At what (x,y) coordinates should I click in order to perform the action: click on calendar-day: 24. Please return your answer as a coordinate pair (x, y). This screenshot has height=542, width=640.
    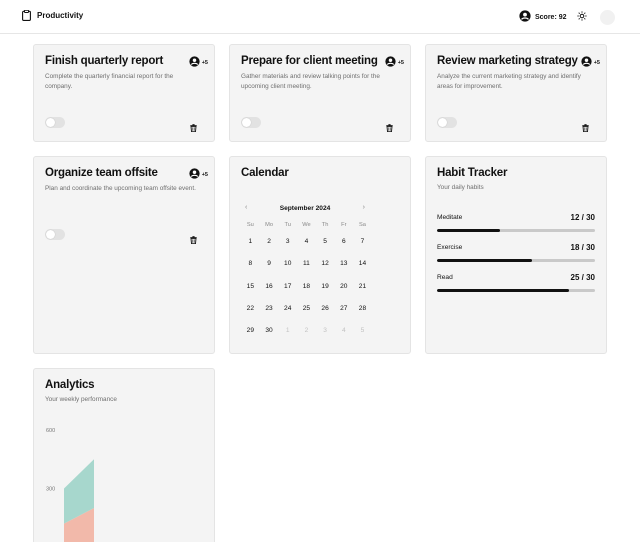
    Looking at the image, I should click on (287, 313).